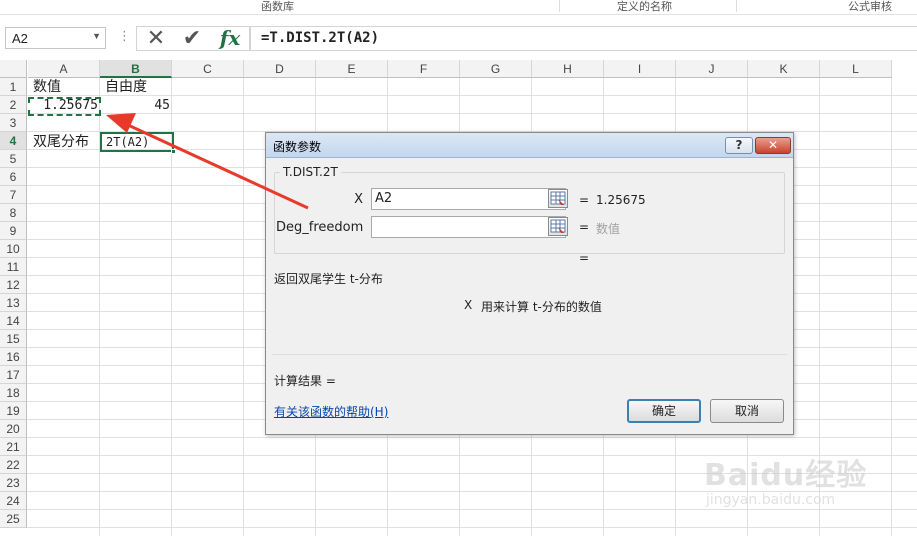 This screenshot has height=536, width=917. What do you see at coordinates (124, 36) in the screenshot?
I see `resize-handle-icon: ⋮` at bounding box center [124, 36].